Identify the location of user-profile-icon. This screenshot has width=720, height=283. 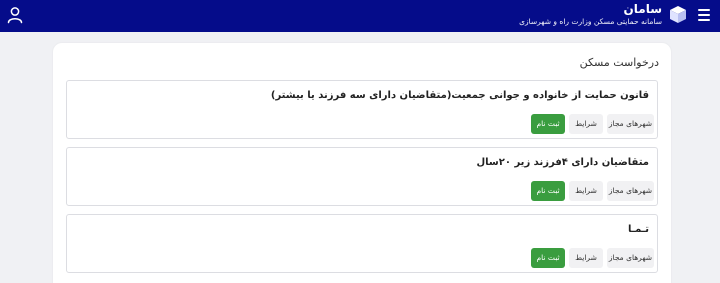
(15, 15).